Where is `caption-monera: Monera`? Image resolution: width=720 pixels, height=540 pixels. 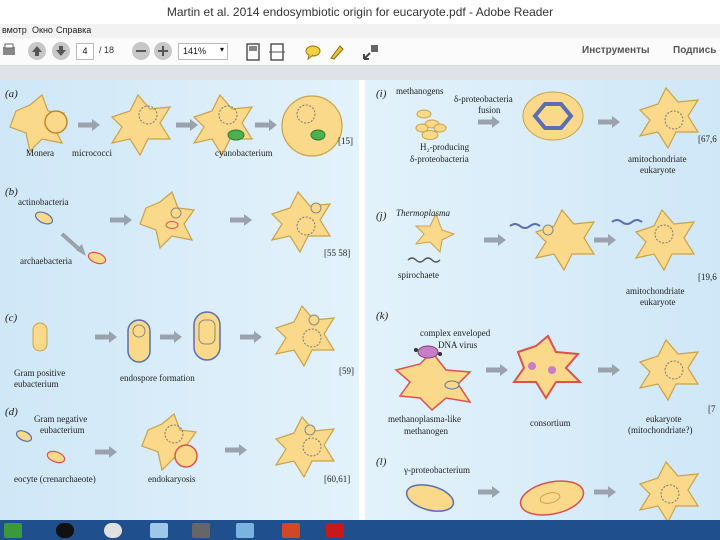 caption-monera: Monera is located at coordinates (40, 153).